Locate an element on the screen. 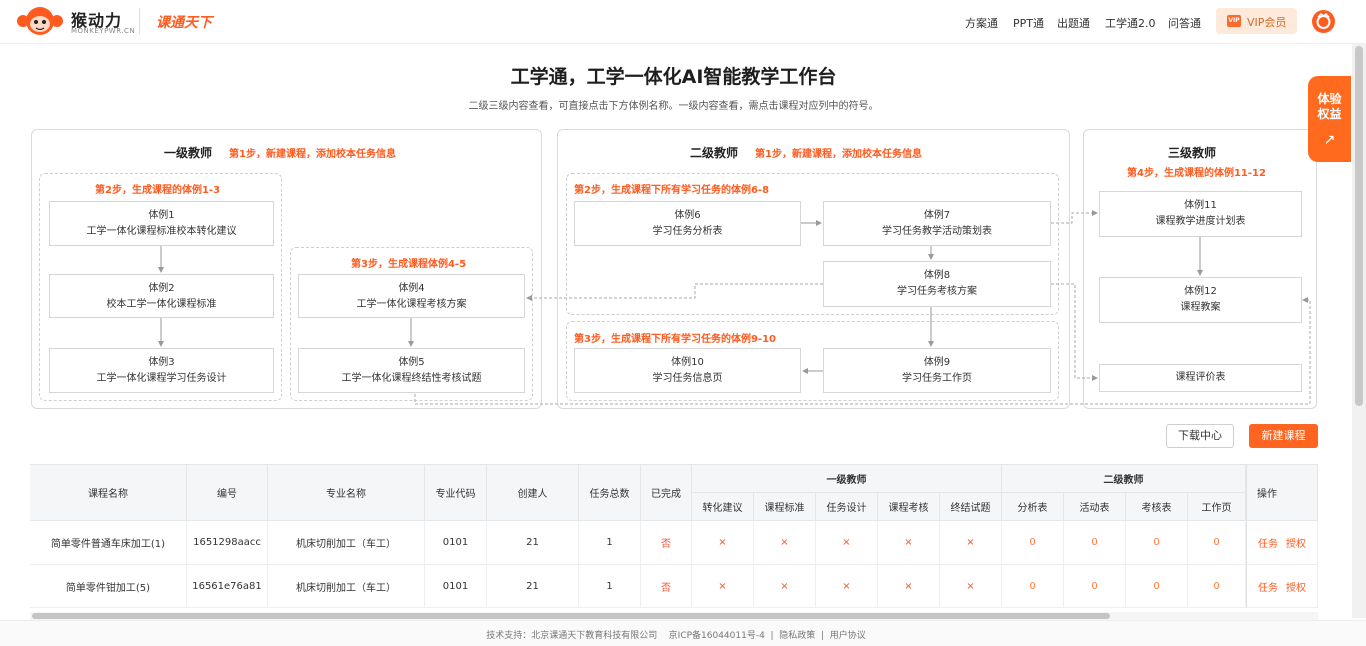 The height and width of the screenshot is (646, 1366). node-tili-1-desc: 工学一体化课程标准校本转化建议 is located at coordinates (161, 231).